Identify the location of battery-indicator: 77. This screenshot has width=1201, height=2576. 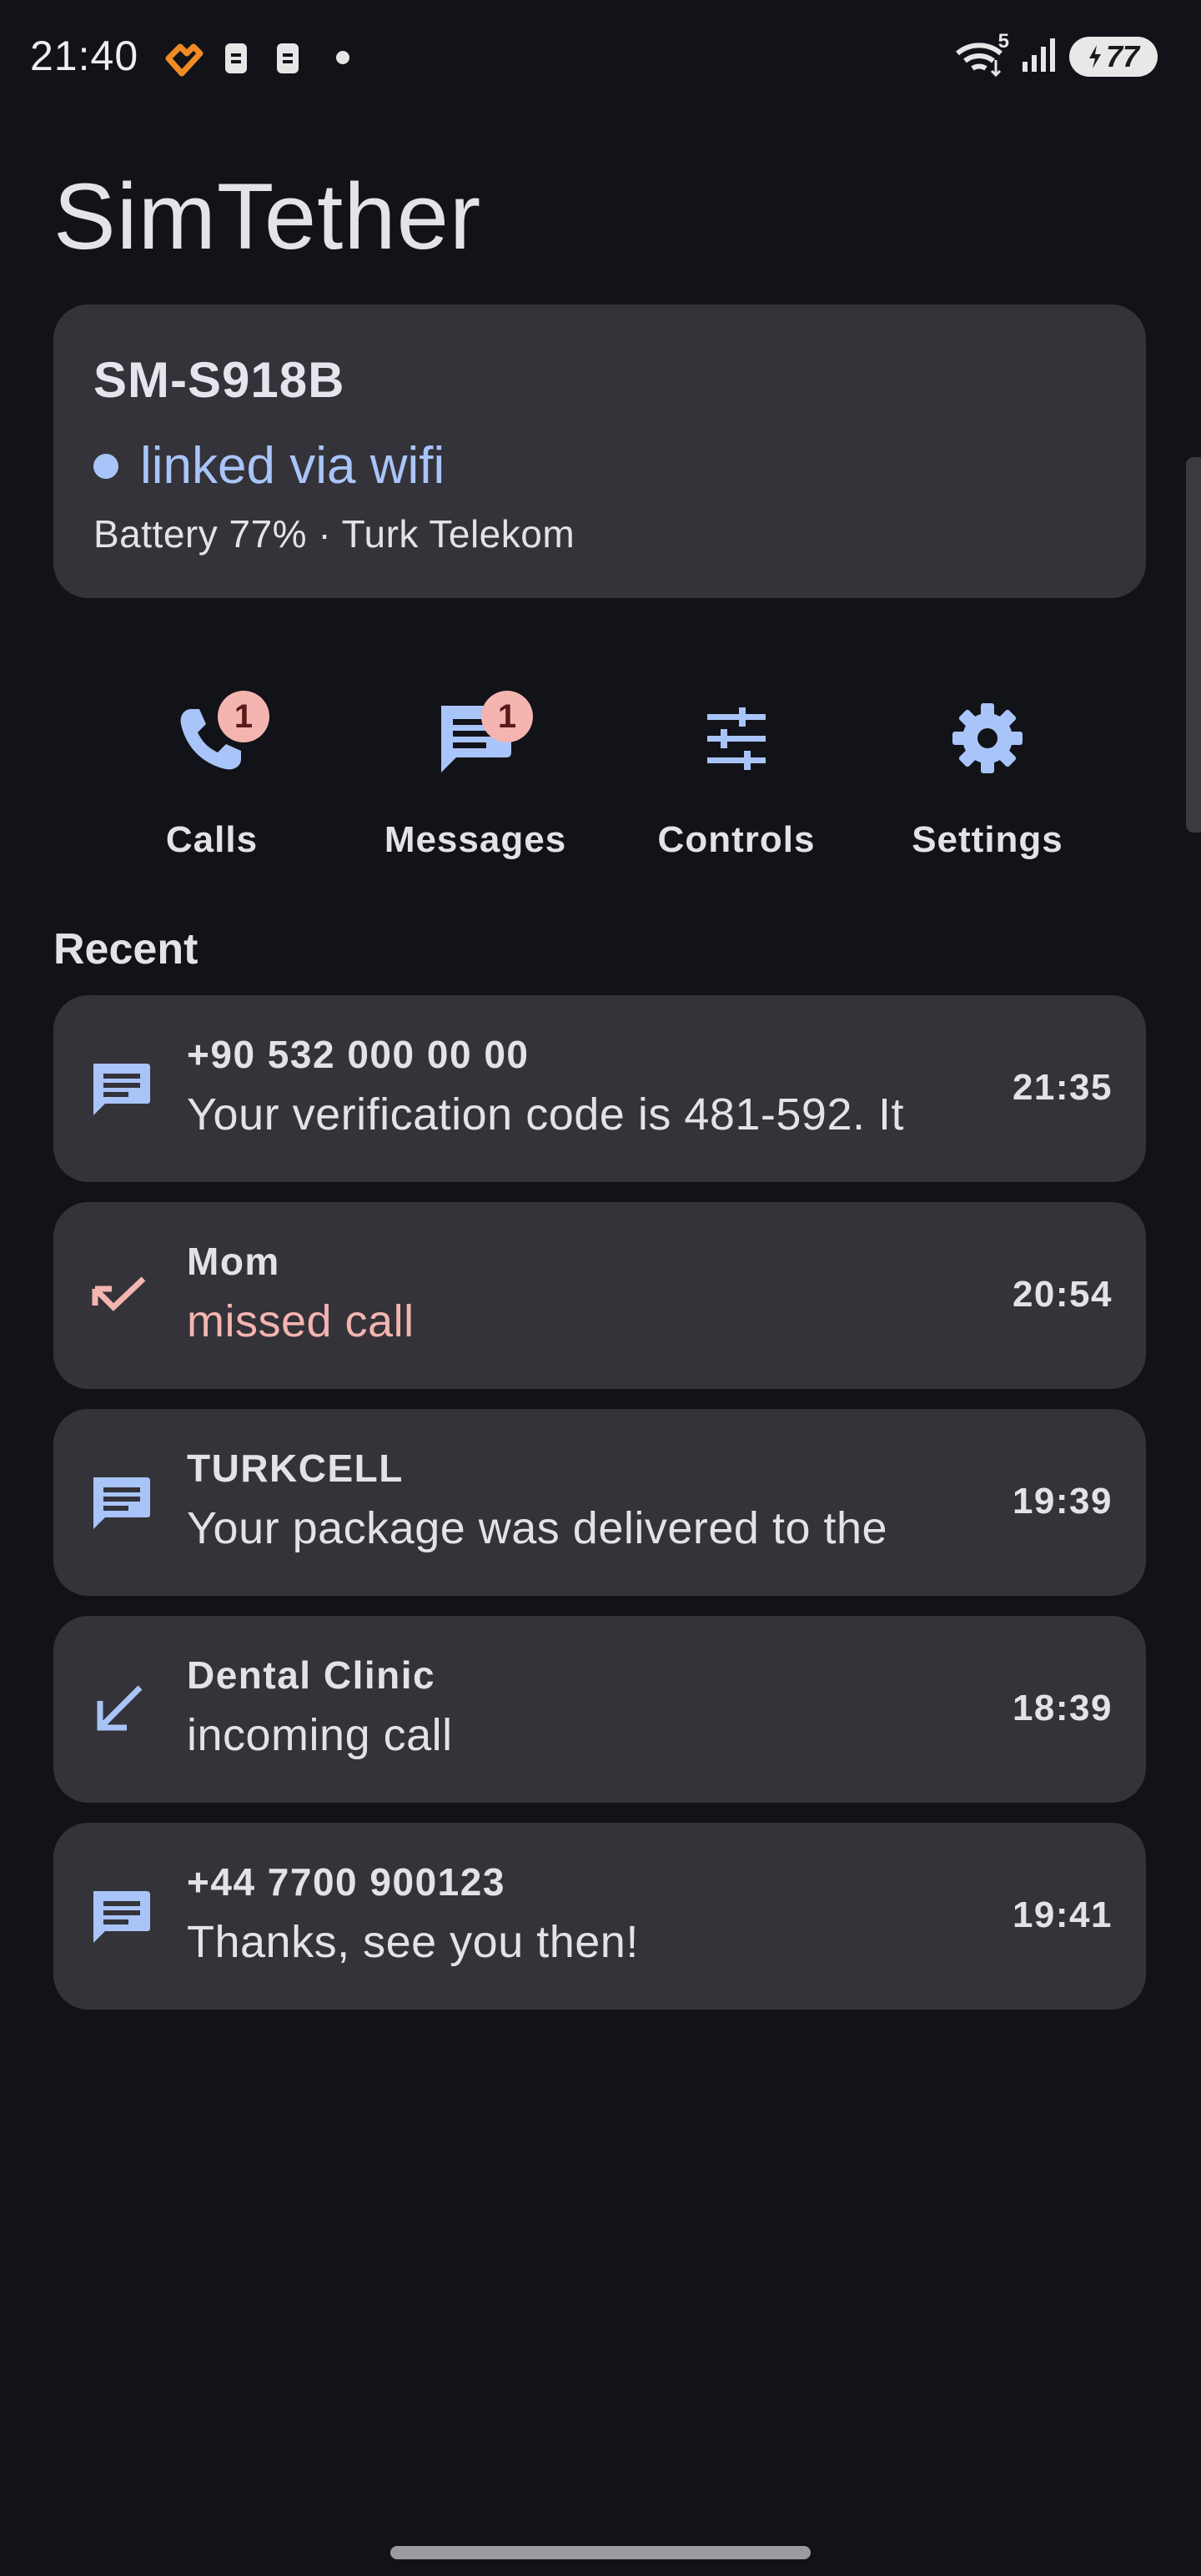
(1114, 57).